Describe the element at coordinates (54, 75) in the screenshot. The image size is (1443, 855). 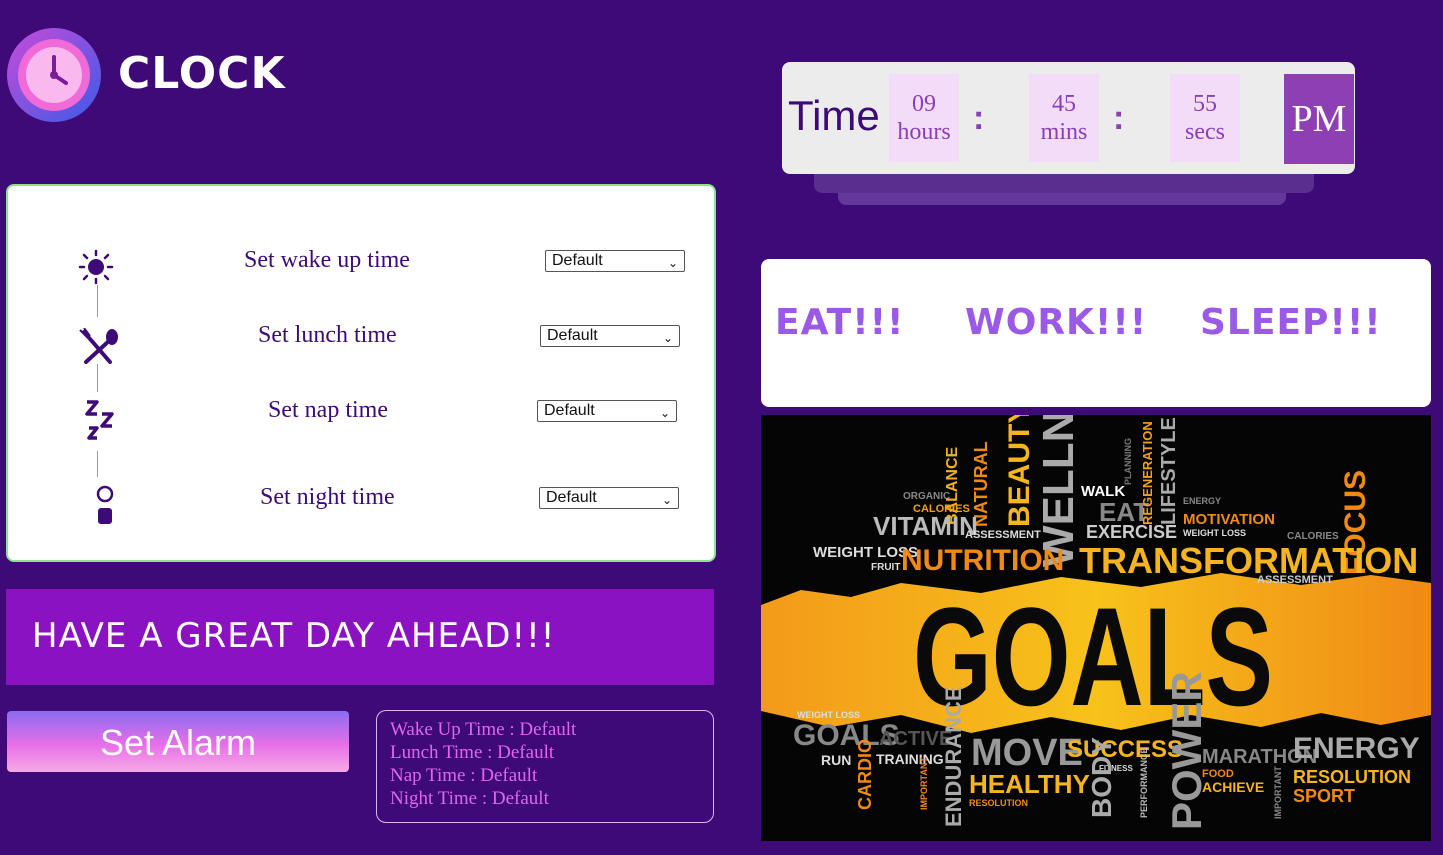
I see `clock-logo-icon` at that location.